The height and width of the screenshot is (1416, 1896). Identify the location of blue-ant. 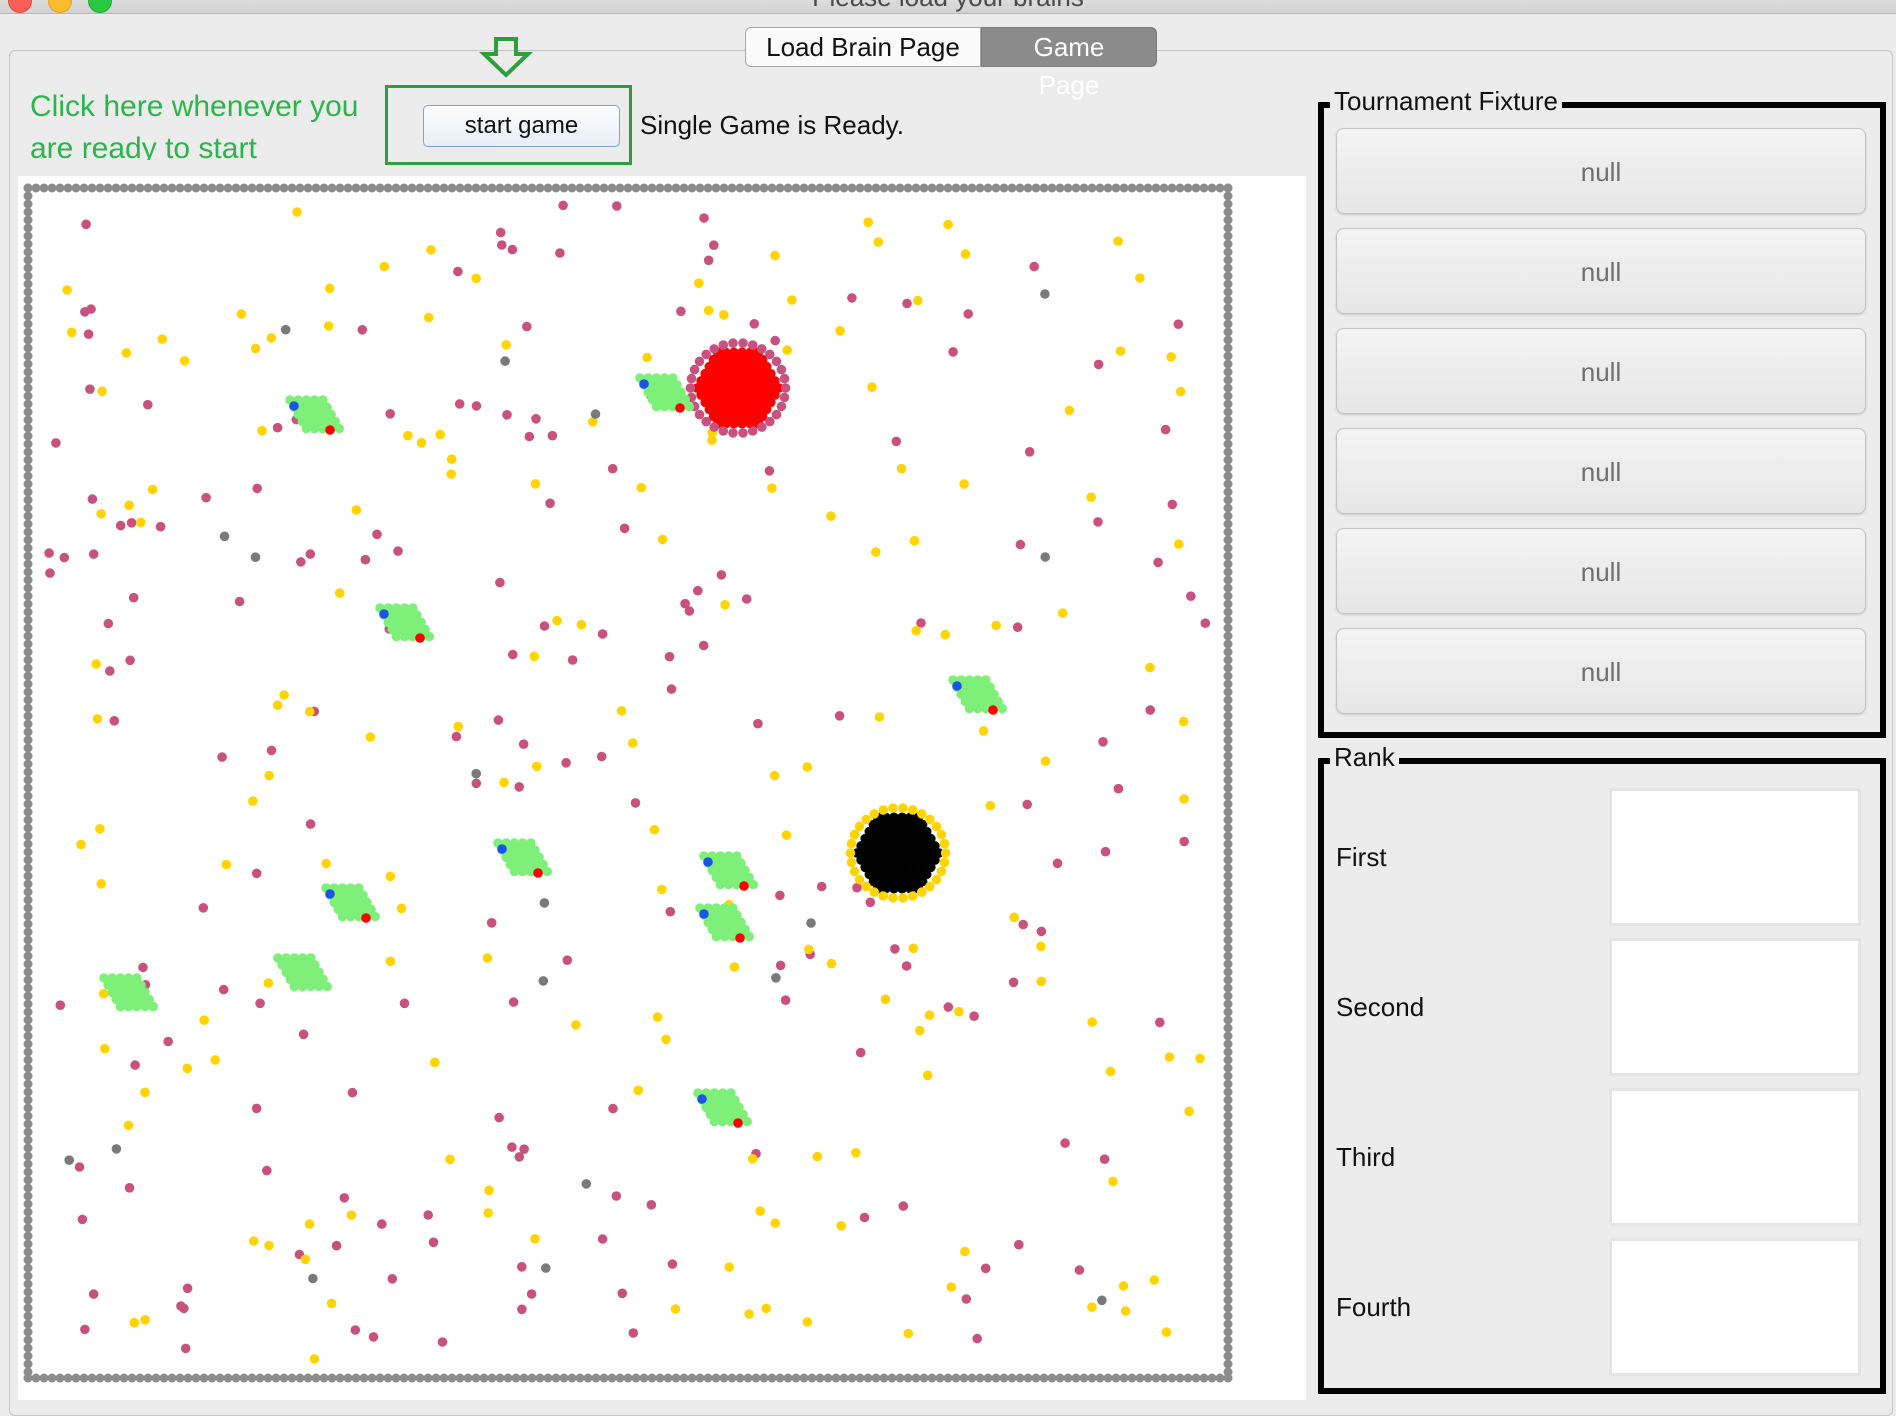
(384, 614).